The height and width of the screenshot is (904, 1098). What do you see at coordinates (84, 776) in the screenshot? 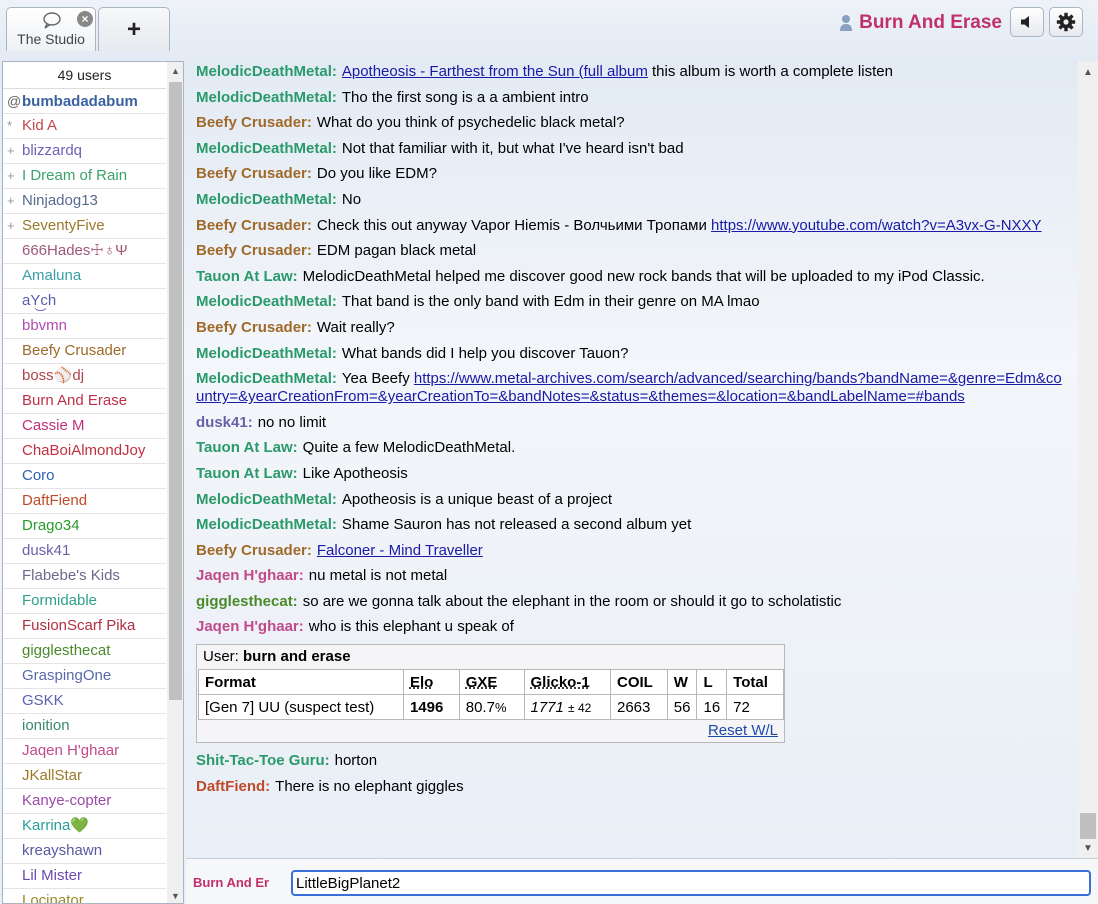
I see `userlist-item: JKallStar` at bounding box center [84, 776].